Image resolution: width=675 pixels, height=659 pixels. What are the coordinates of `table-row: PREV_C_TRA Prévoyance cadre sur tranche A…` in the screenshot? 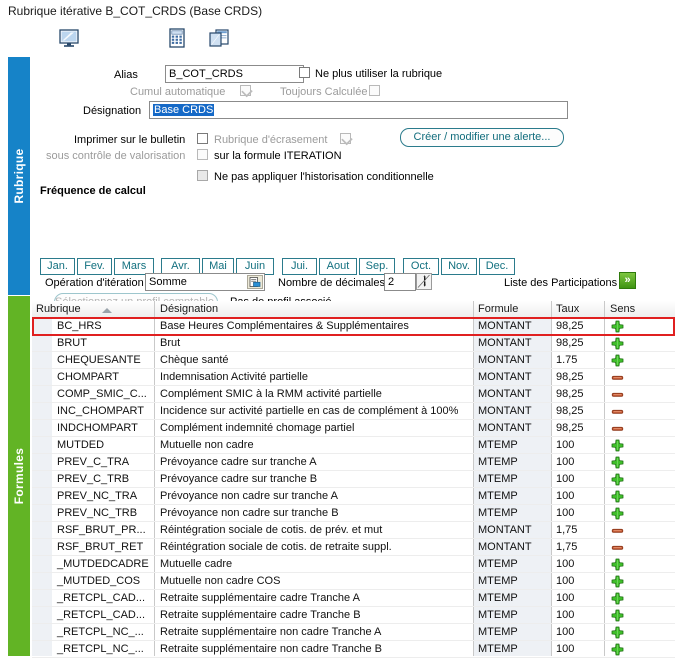 It's located at (353, 462).